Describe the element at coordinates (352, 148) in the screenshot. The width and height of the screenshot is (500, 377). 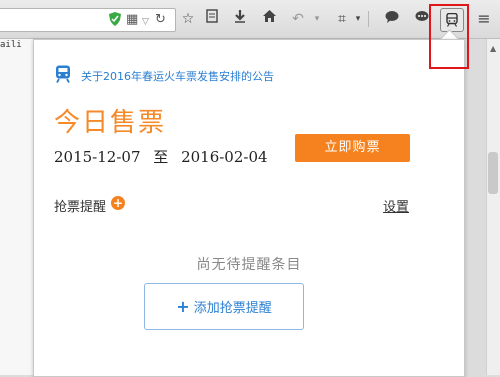
I see `buy-now-button: 立即购票` at that location.